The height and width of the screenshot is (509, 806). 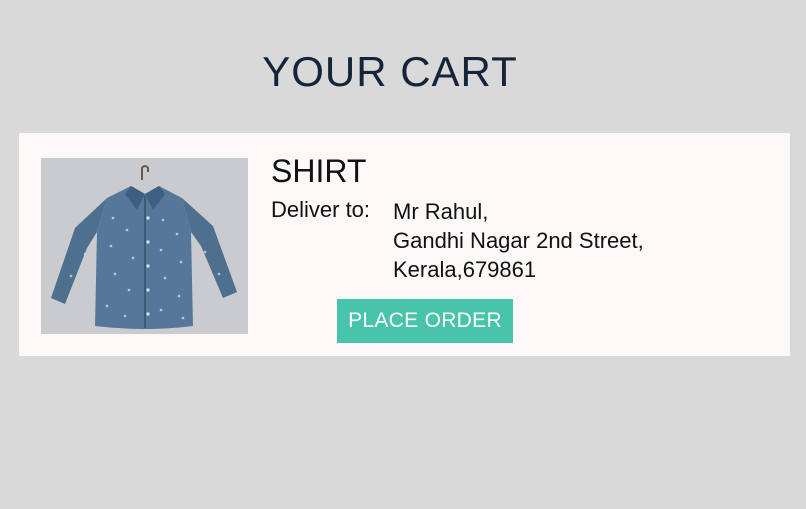 I want to click on address-line: Gandhi Nagar 2nd Street,, so click(x=518, y=240).